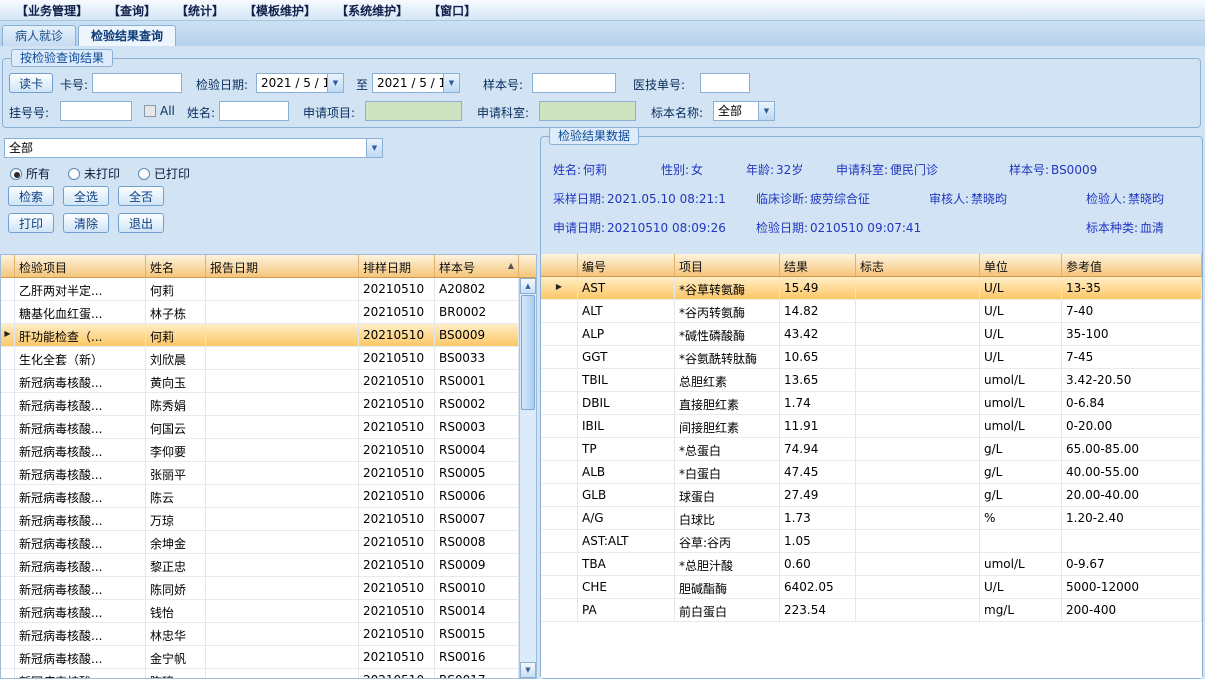  I want to click on table-row: A/G 白球比 1.73% 1.20-2.40, so click(871, 518).